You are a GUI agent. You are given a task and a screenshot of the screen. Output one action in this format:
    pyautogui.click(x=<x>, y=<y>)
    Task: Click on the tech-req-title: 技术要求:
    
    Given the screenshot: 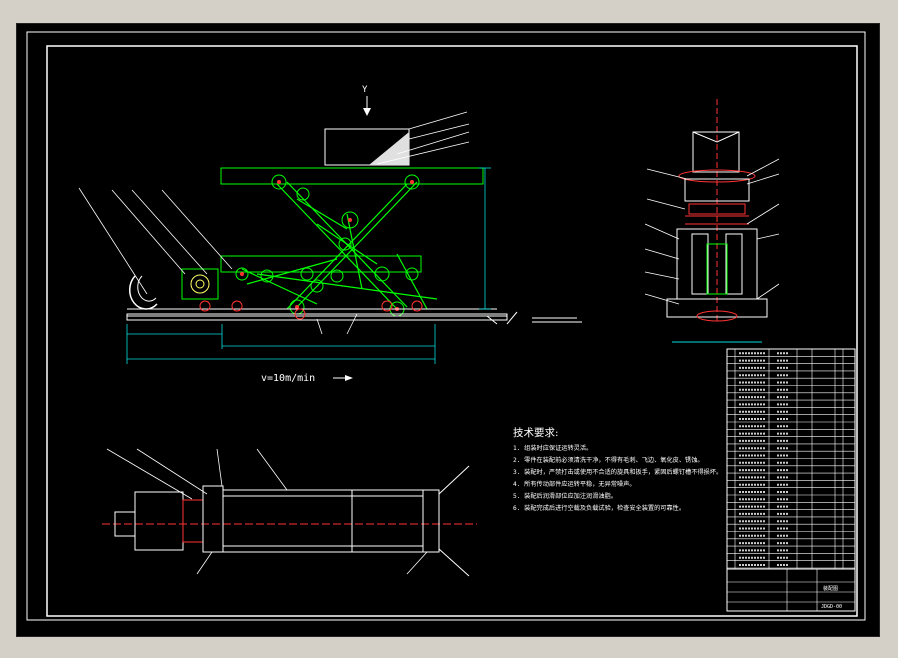 What is the action you would take?
    pyautogui.click(x=536, y=432)
    